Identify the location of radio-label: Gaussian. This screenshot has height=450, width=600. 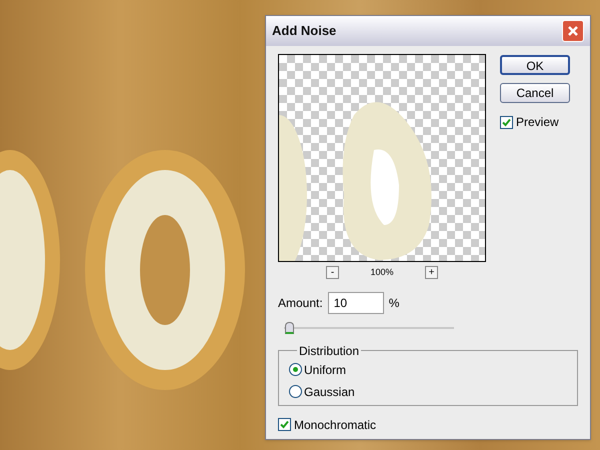
(329, 392).